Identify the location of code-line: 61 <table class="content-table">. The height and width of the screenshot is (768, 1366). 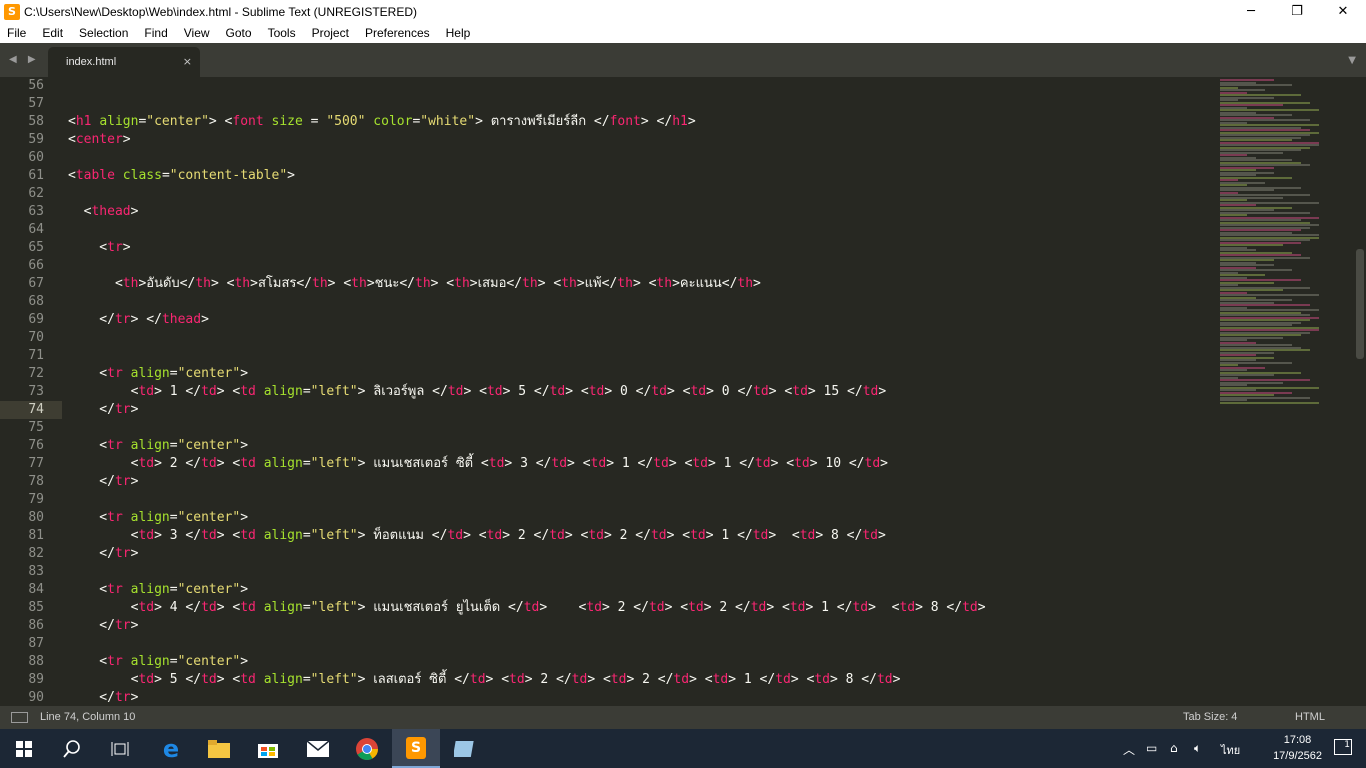
(610, 176).